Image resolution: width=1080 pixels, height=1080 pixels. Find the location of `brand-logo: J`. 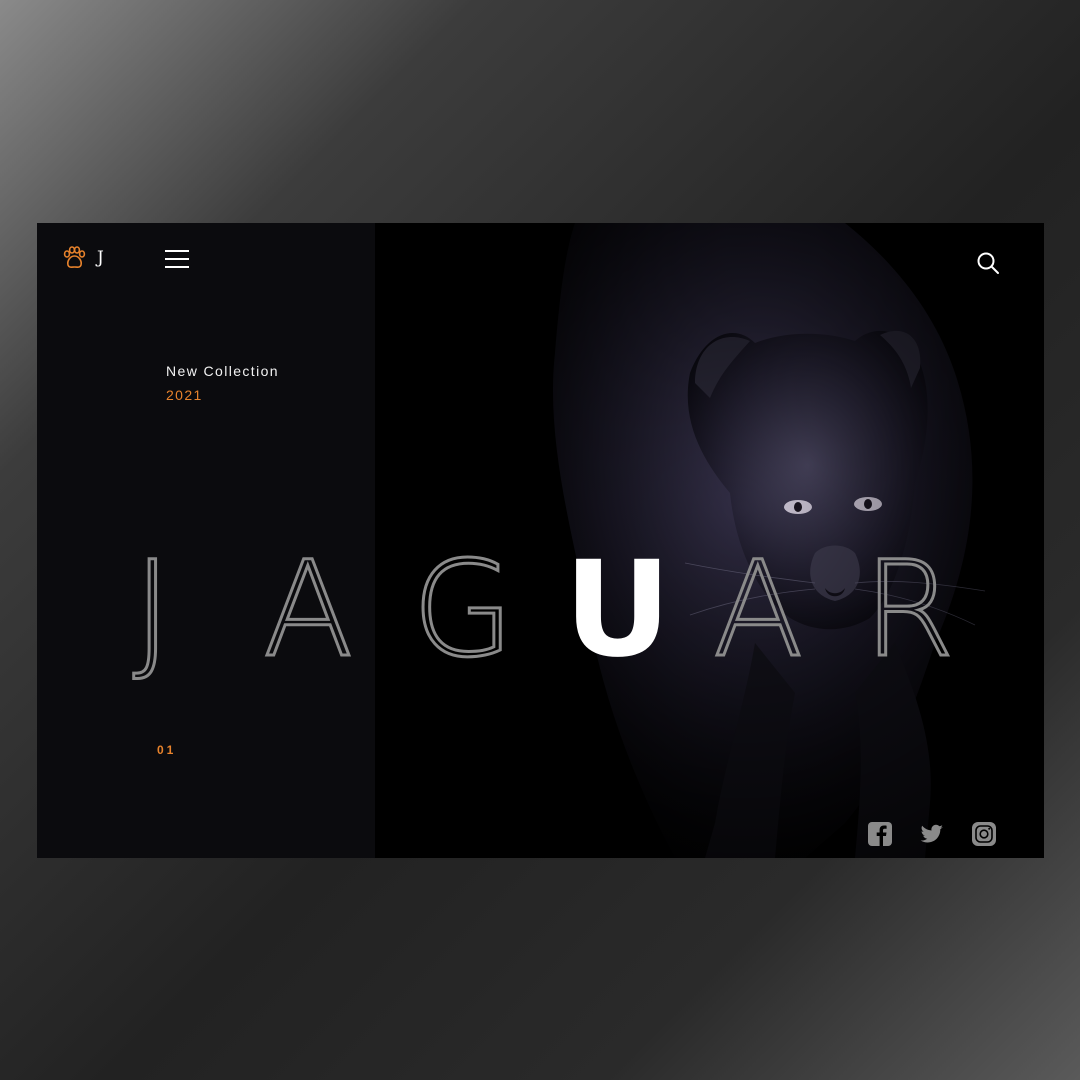

brand-logo: J is located at coordinates (82, 258).